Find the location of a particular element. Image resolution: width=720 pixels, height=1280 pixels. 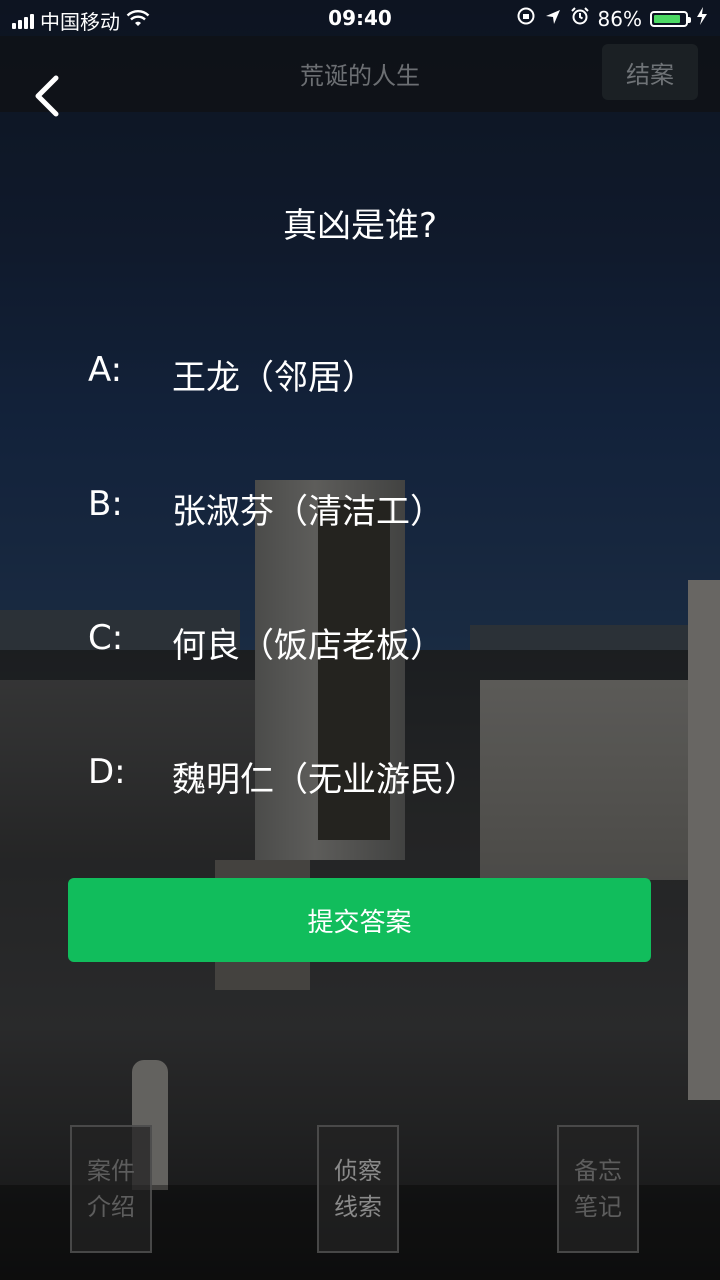

tab-label-line2: 介绍 is located at coordinates (111, 1207).